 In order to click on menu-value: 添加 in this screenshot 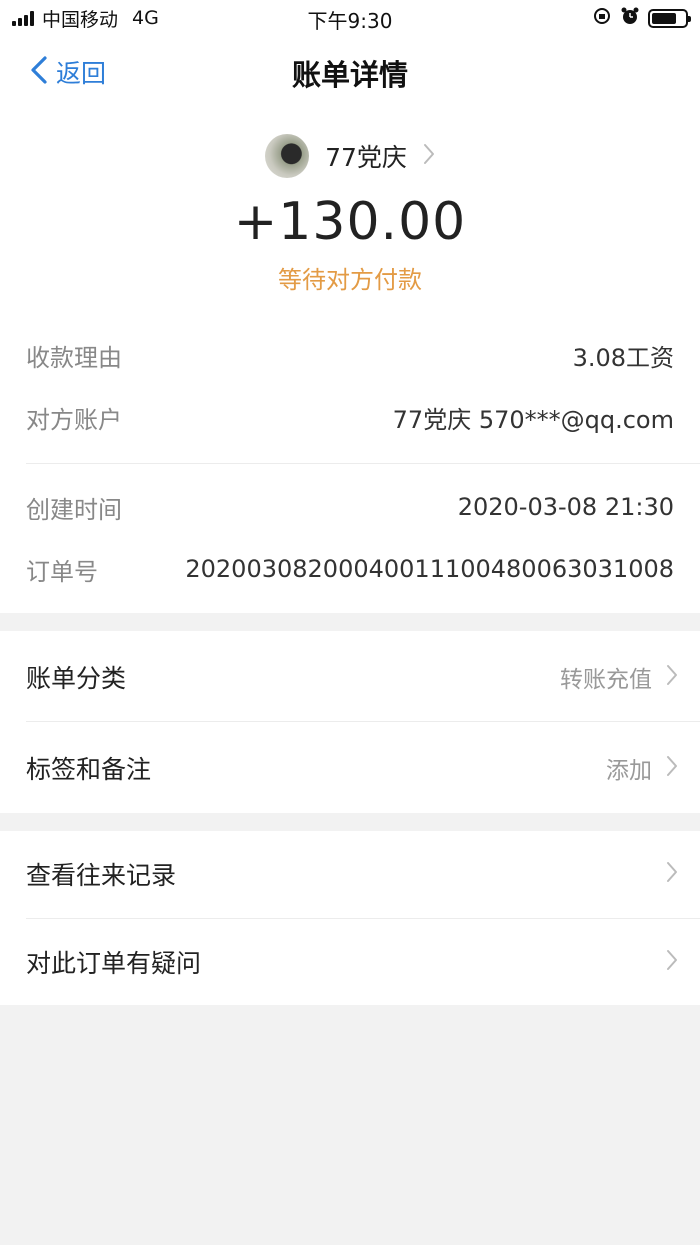, I will do `click(629, 771)`.